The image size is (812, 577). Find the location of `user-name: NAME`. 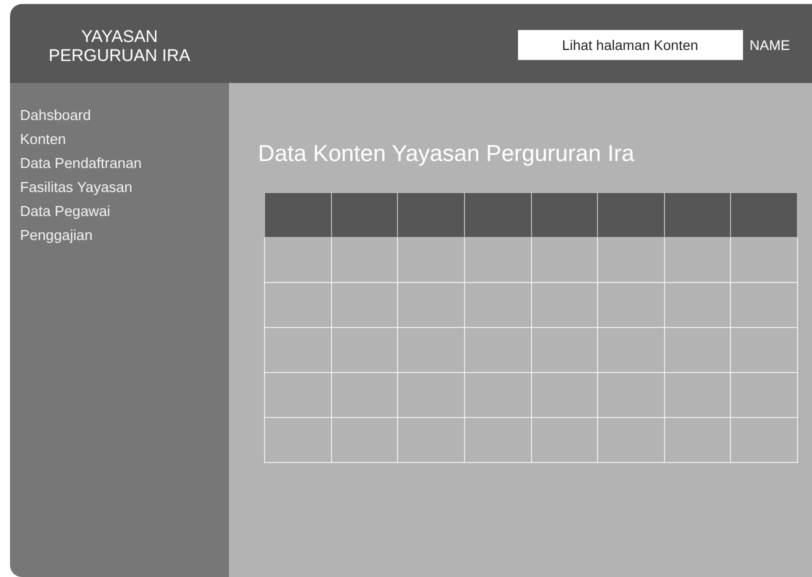

user-name: NAME is located at coordinates (770, 44).